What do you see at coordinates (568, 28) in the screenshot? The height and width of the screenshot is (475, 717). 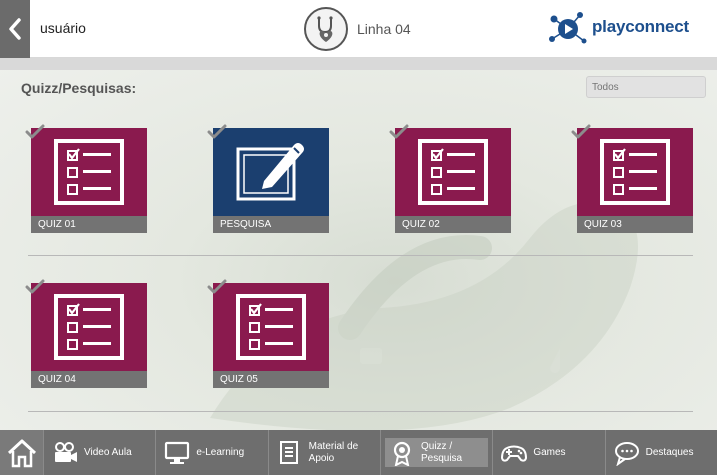 I see `play-network-icon` at bounding box center [568, 28].